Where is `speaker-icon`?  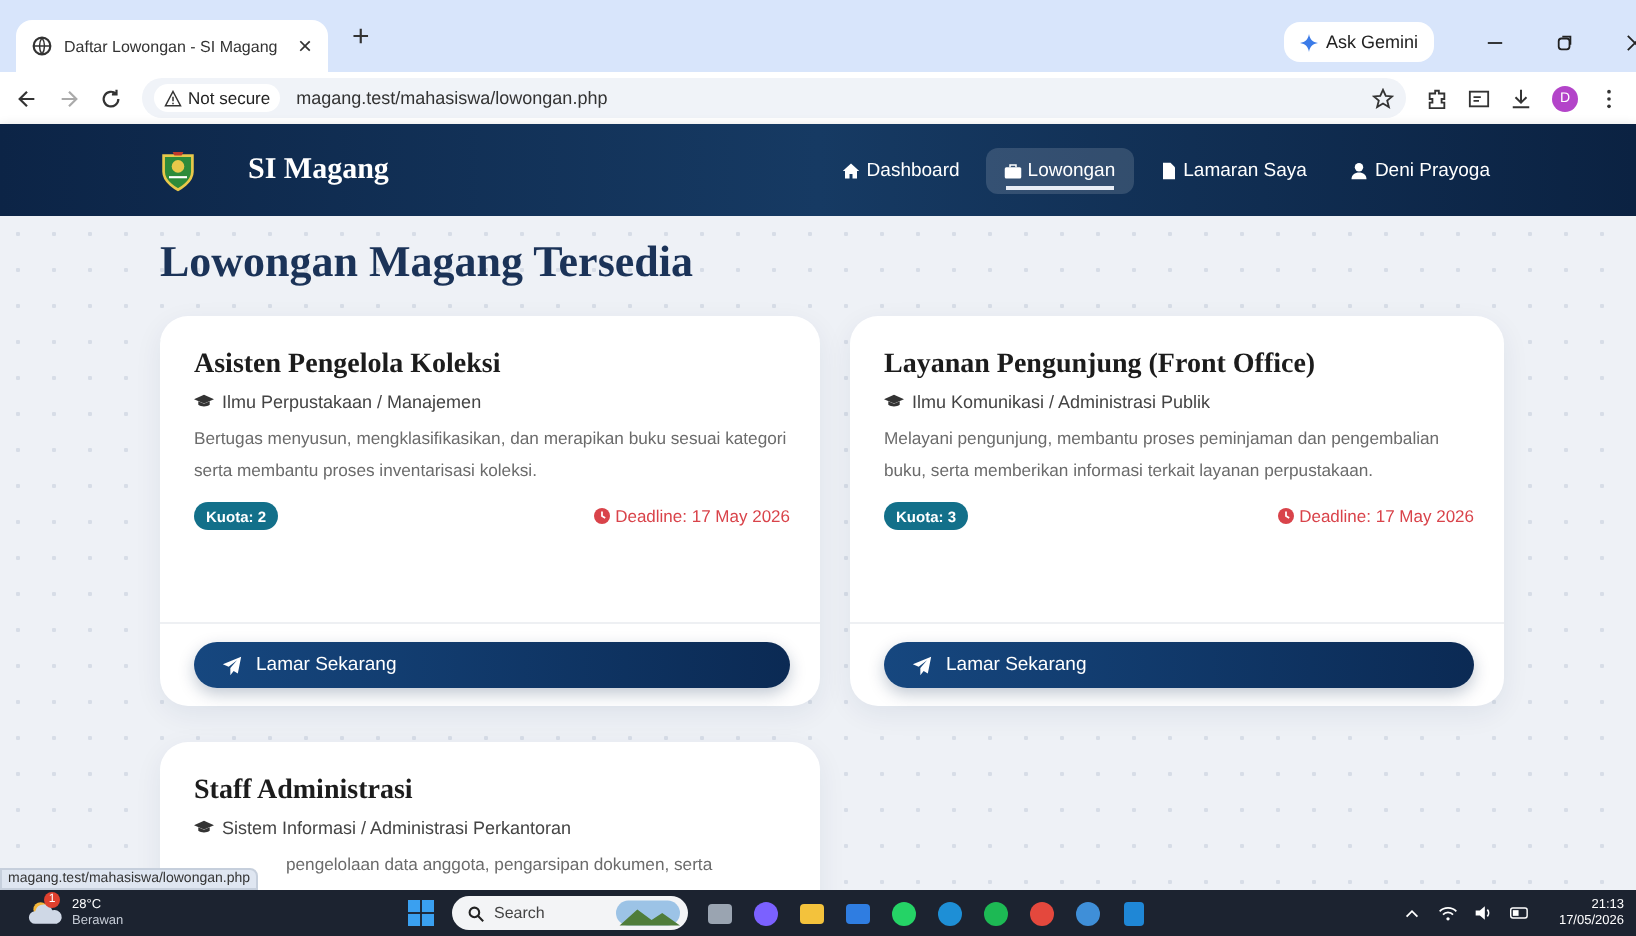 speaker-icon is located at coordinates (1484, 913).